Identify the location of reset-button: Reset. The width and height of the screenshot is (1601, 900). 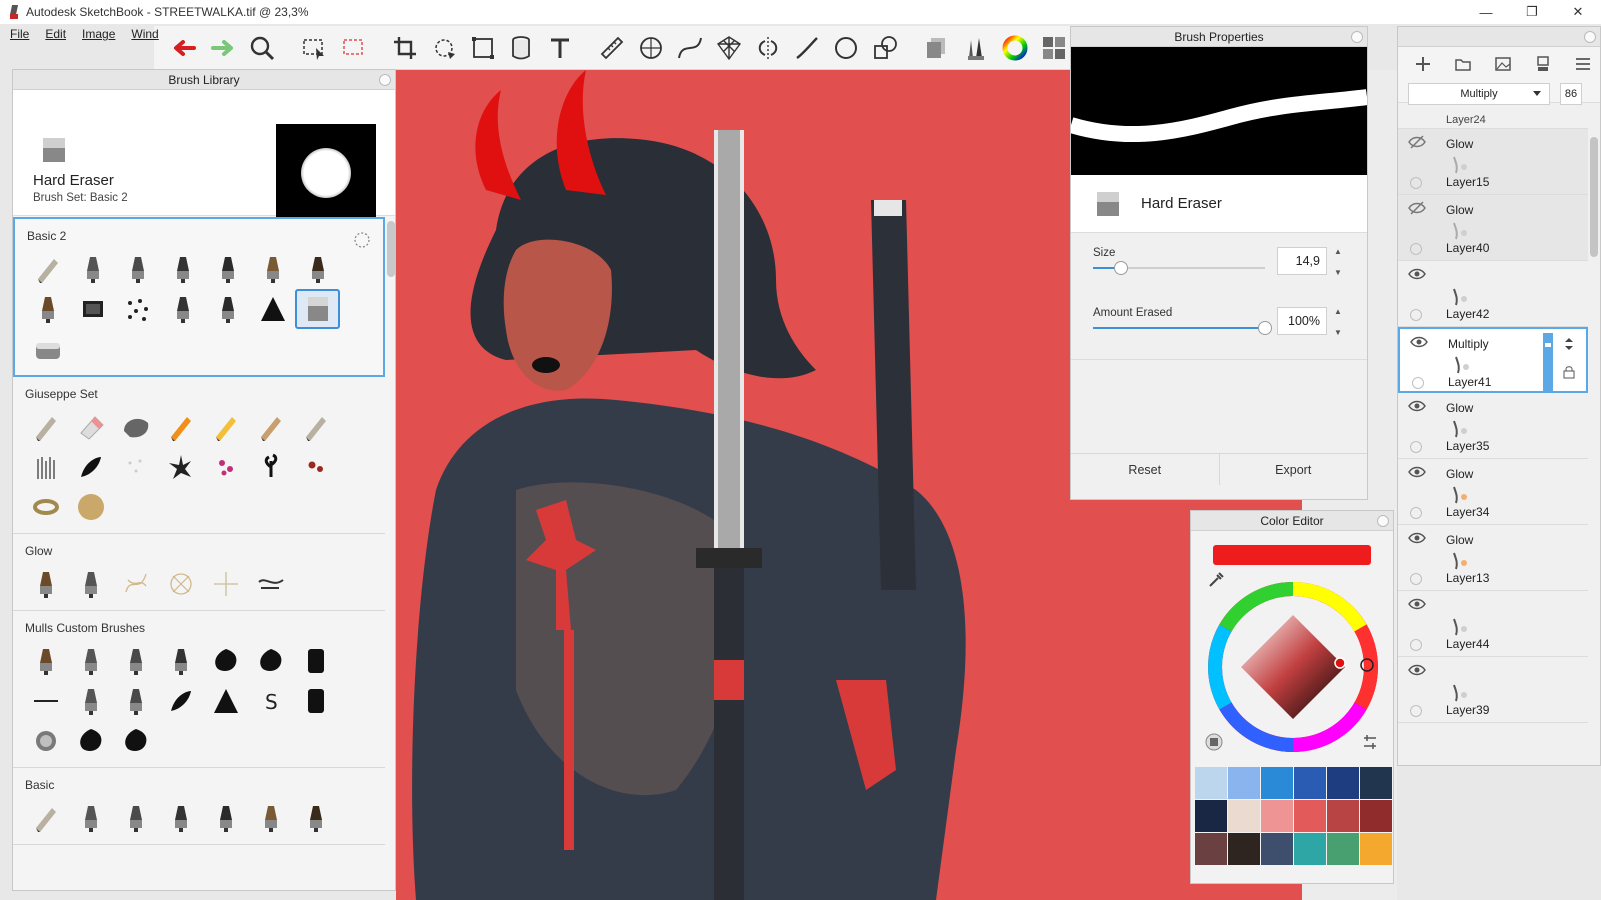
(1145, 469).